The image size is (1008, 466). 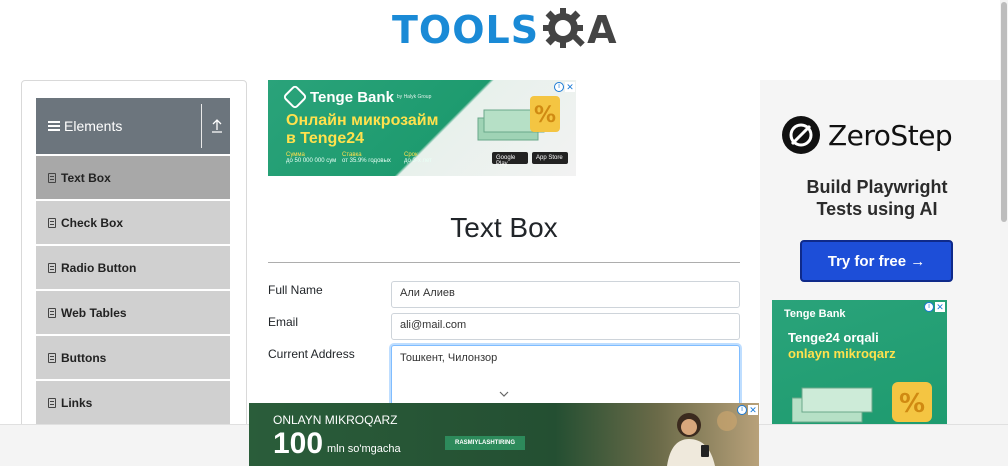 I want to click on app-store-badge: App Store, so click(x=550, y=158).